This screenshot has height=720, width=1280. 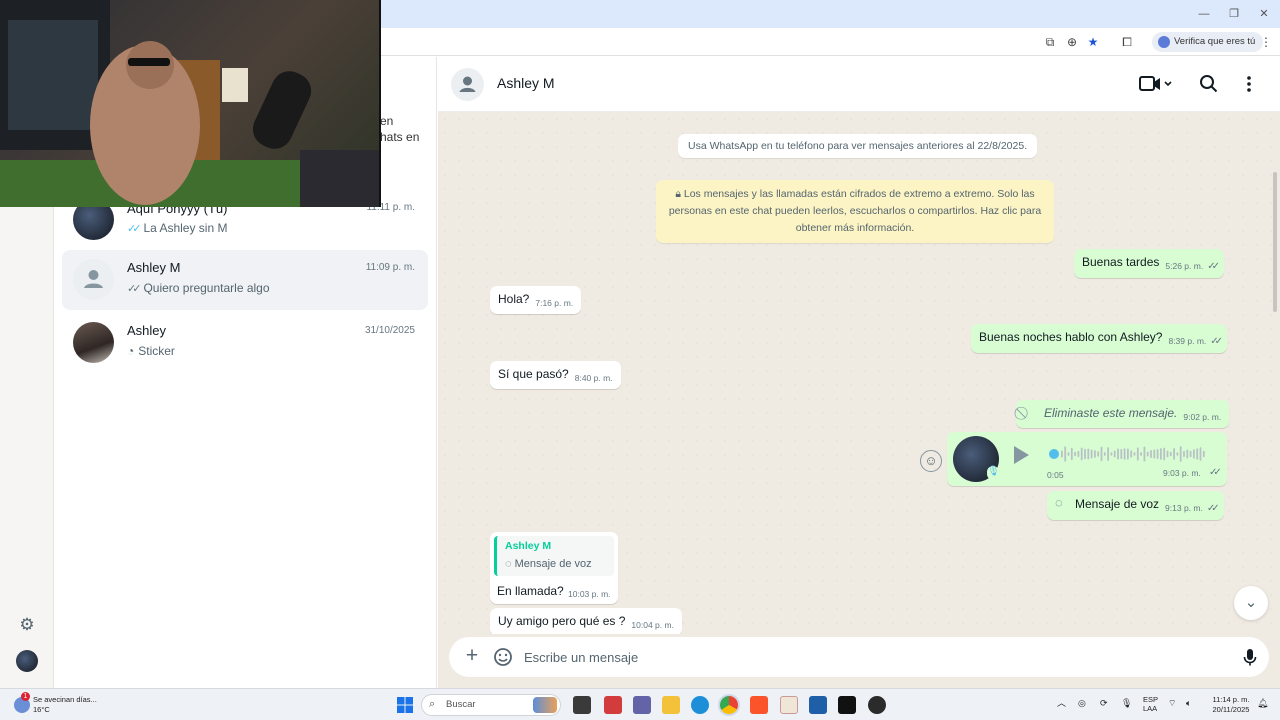 I want to click on tray-app-icon: ◎, so click(x=1082, y=703).